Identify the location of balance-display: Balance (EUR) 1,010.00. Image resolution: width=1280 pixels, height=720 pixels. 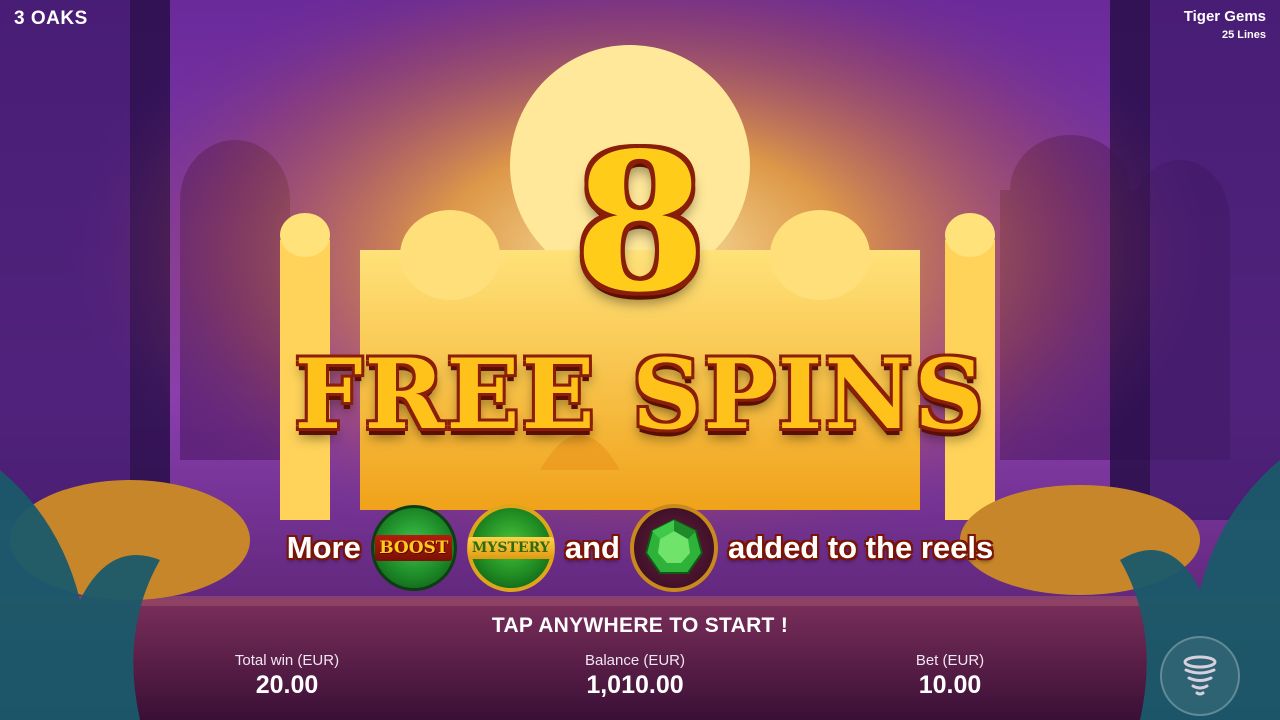
(635, 676).